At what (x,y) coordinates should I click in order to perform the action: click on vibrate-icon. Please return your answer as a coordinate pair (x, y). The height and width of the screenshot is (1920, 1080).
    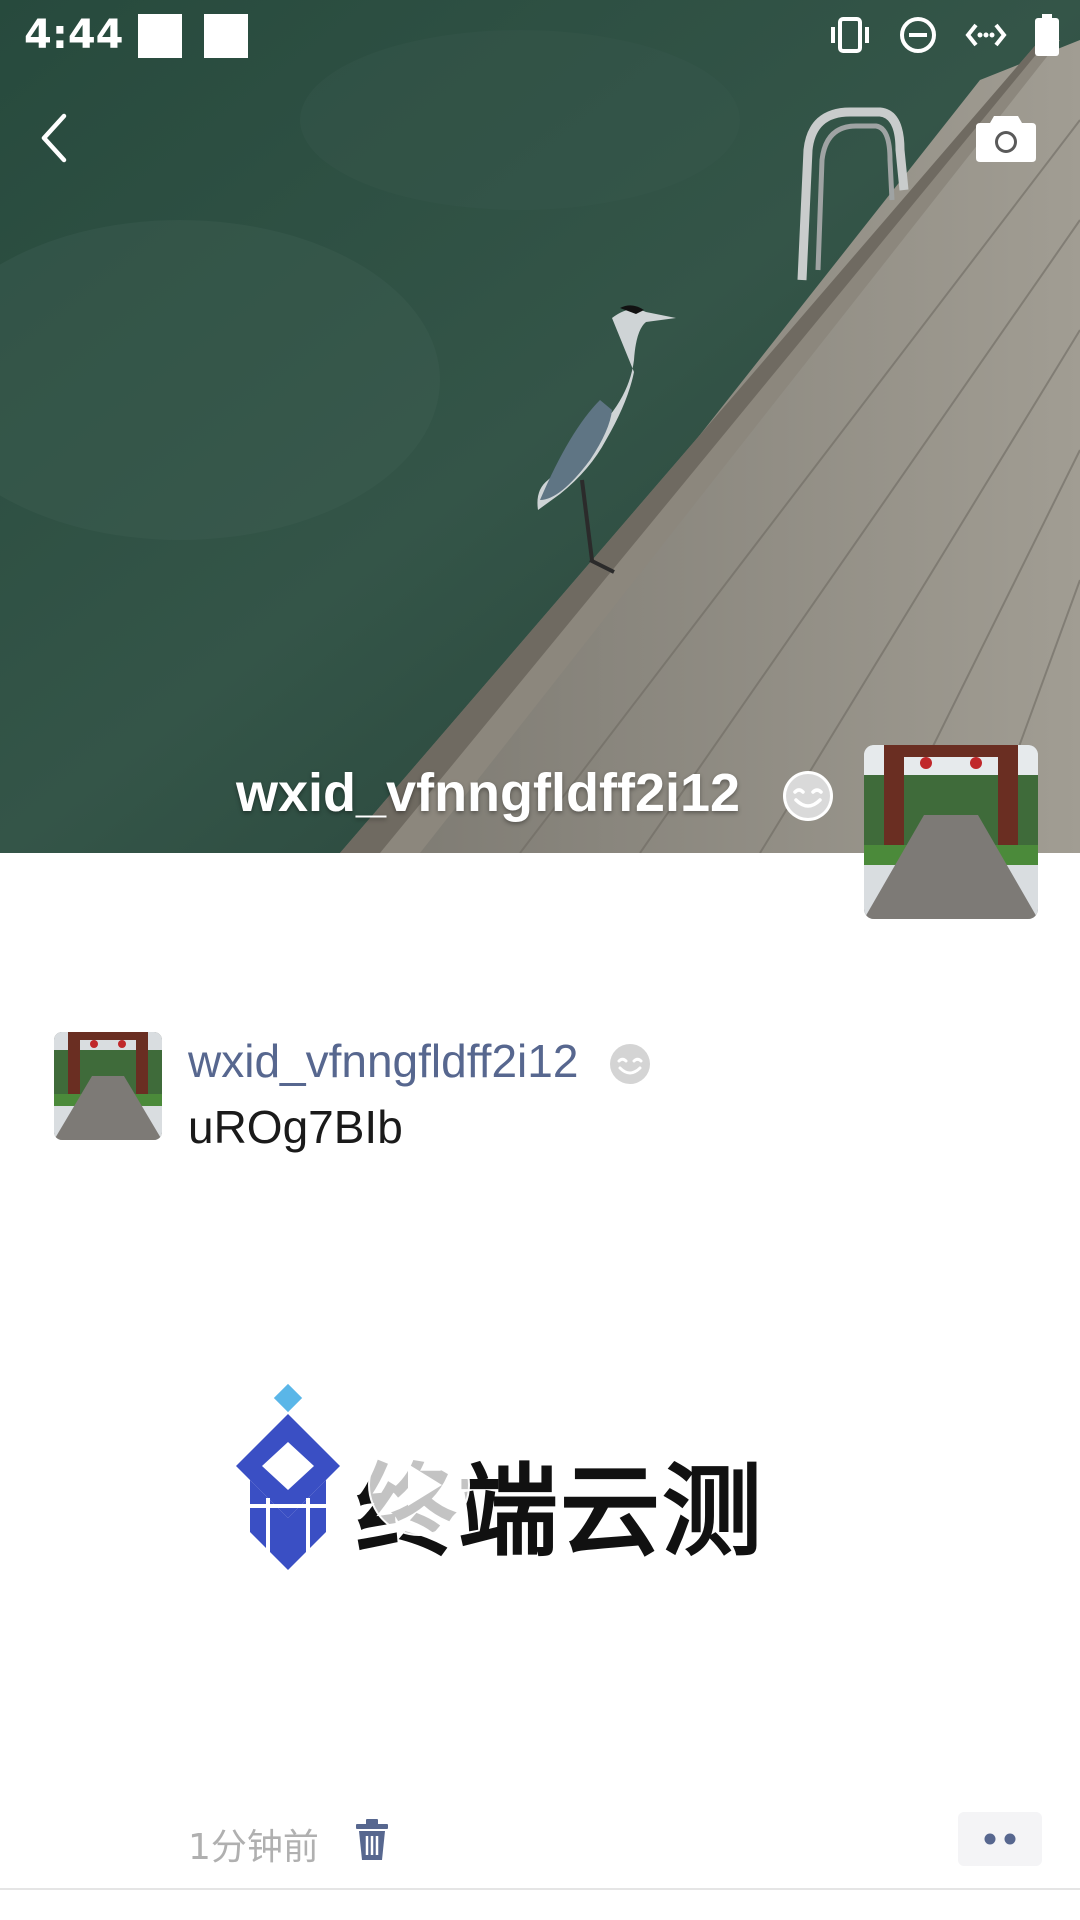
    Looking at the image, I should click on (850, 37).